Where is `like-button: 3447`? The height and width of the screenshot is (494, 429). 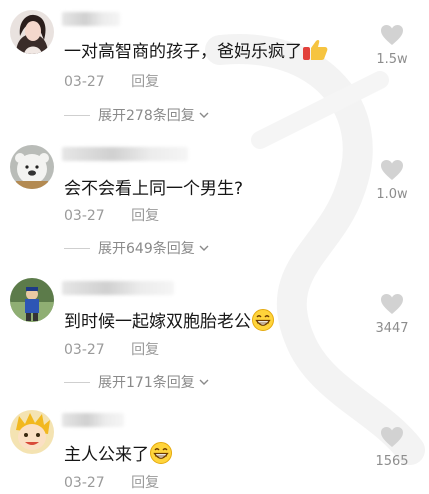
like-button: 3447 is located at coordinates (392, 314).